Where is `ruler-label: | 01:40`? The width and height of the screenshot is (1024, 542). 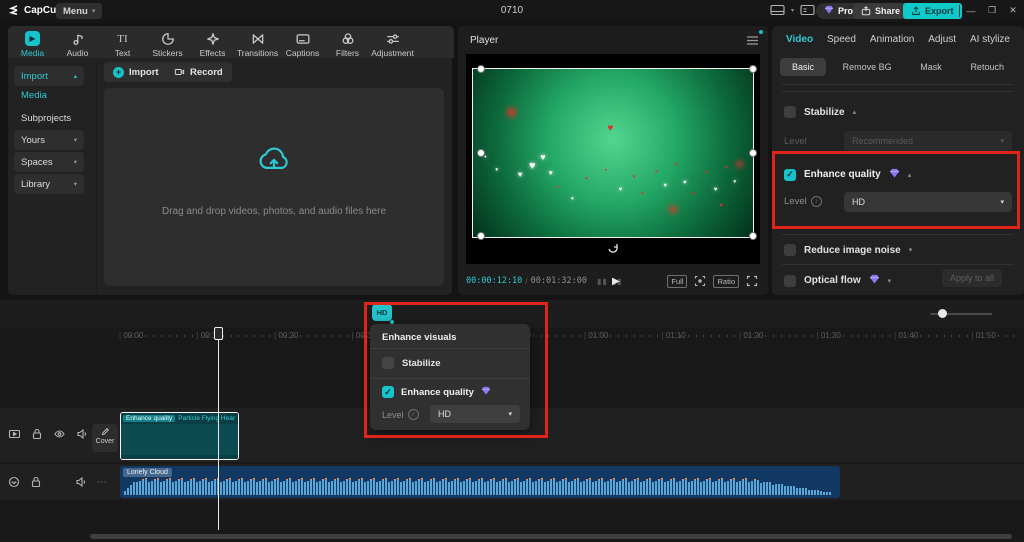 ruler-label: | 01:40 is located at coordinates (906, 335).